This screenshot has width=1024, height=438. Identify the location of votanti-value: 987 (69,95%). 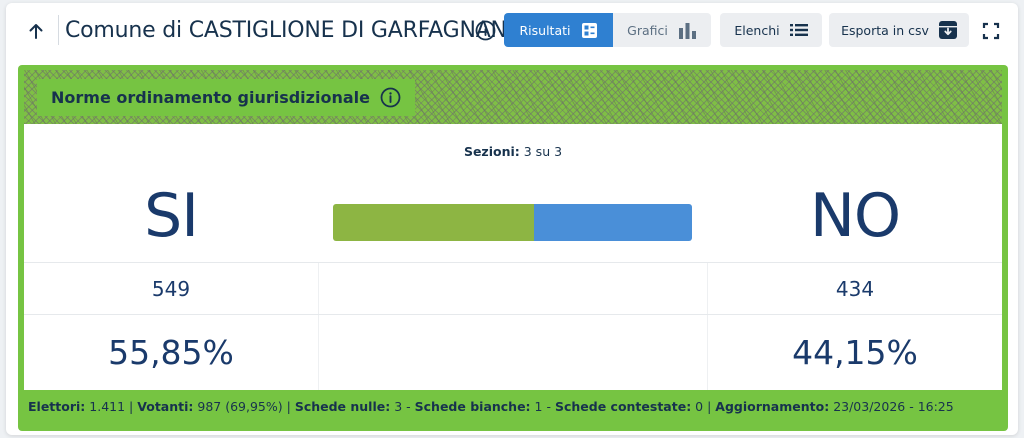
(240, 406).